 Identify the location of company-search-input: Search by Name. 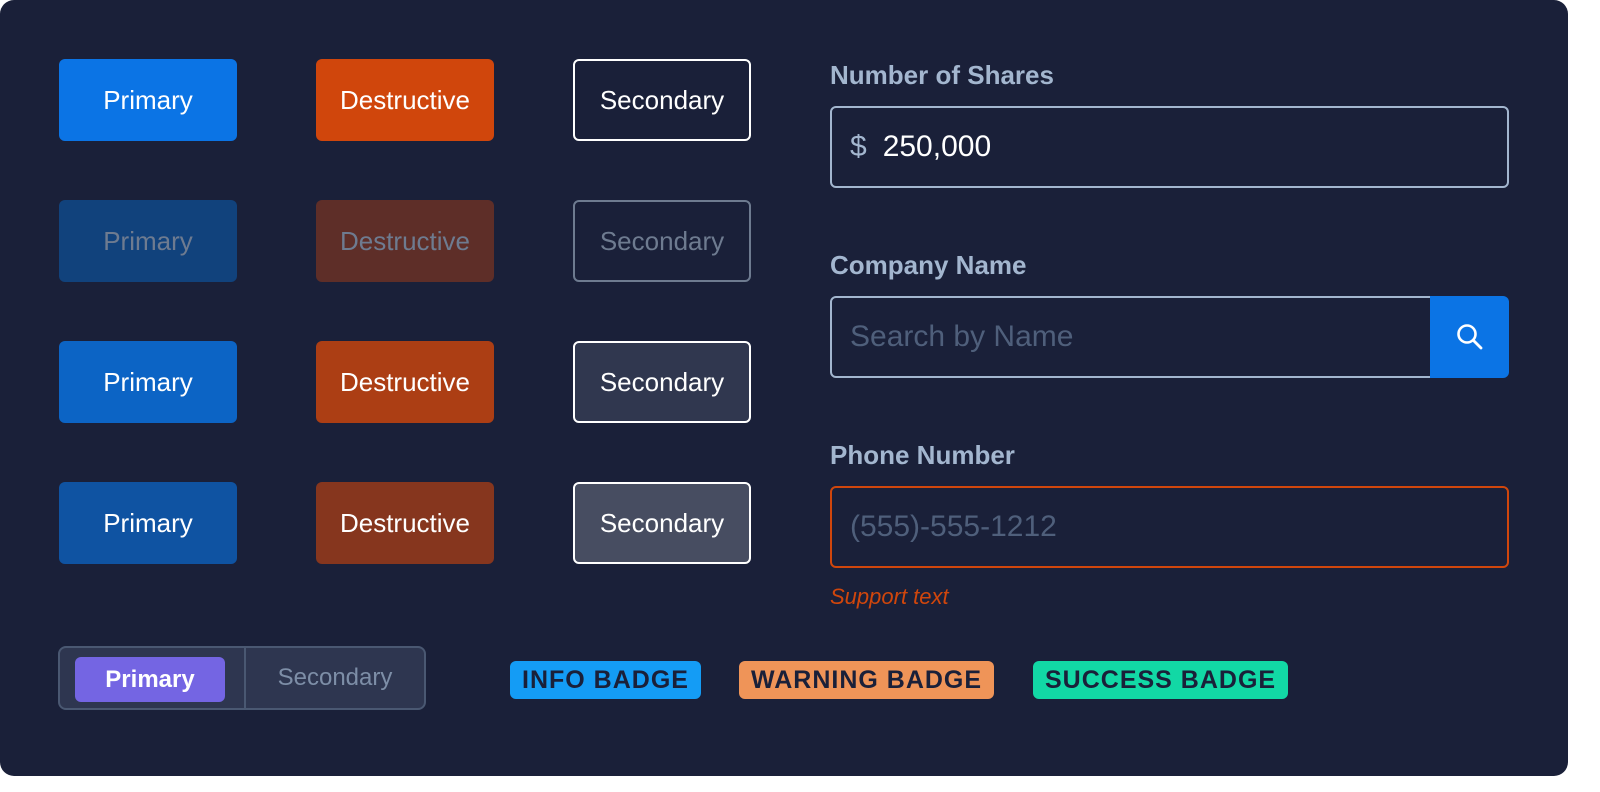
(1131, 337).